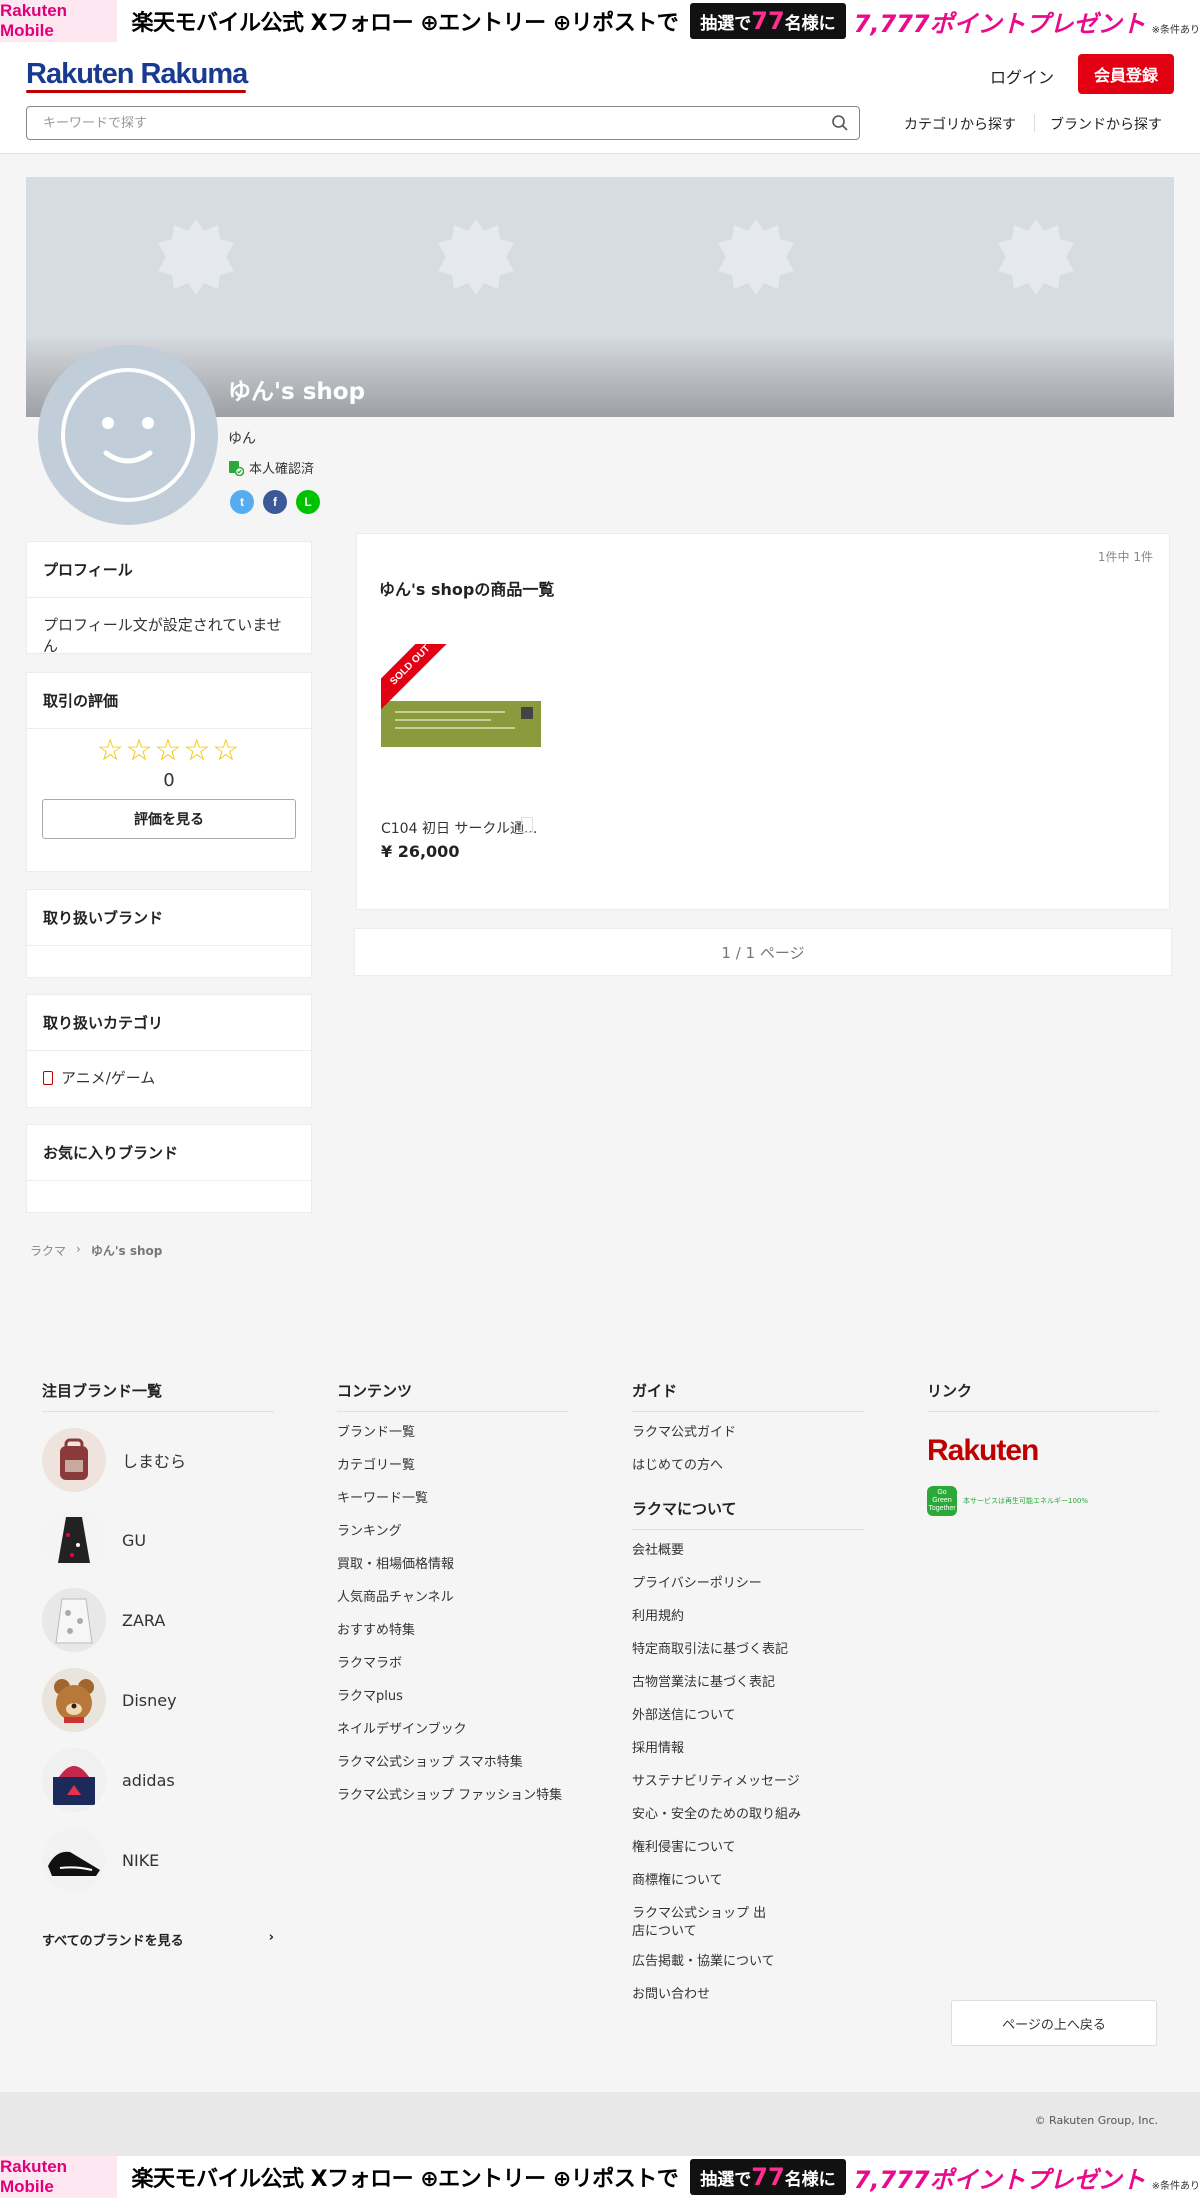  I want to click on view-reviews-button: 評価を見る, so click(169, 819).